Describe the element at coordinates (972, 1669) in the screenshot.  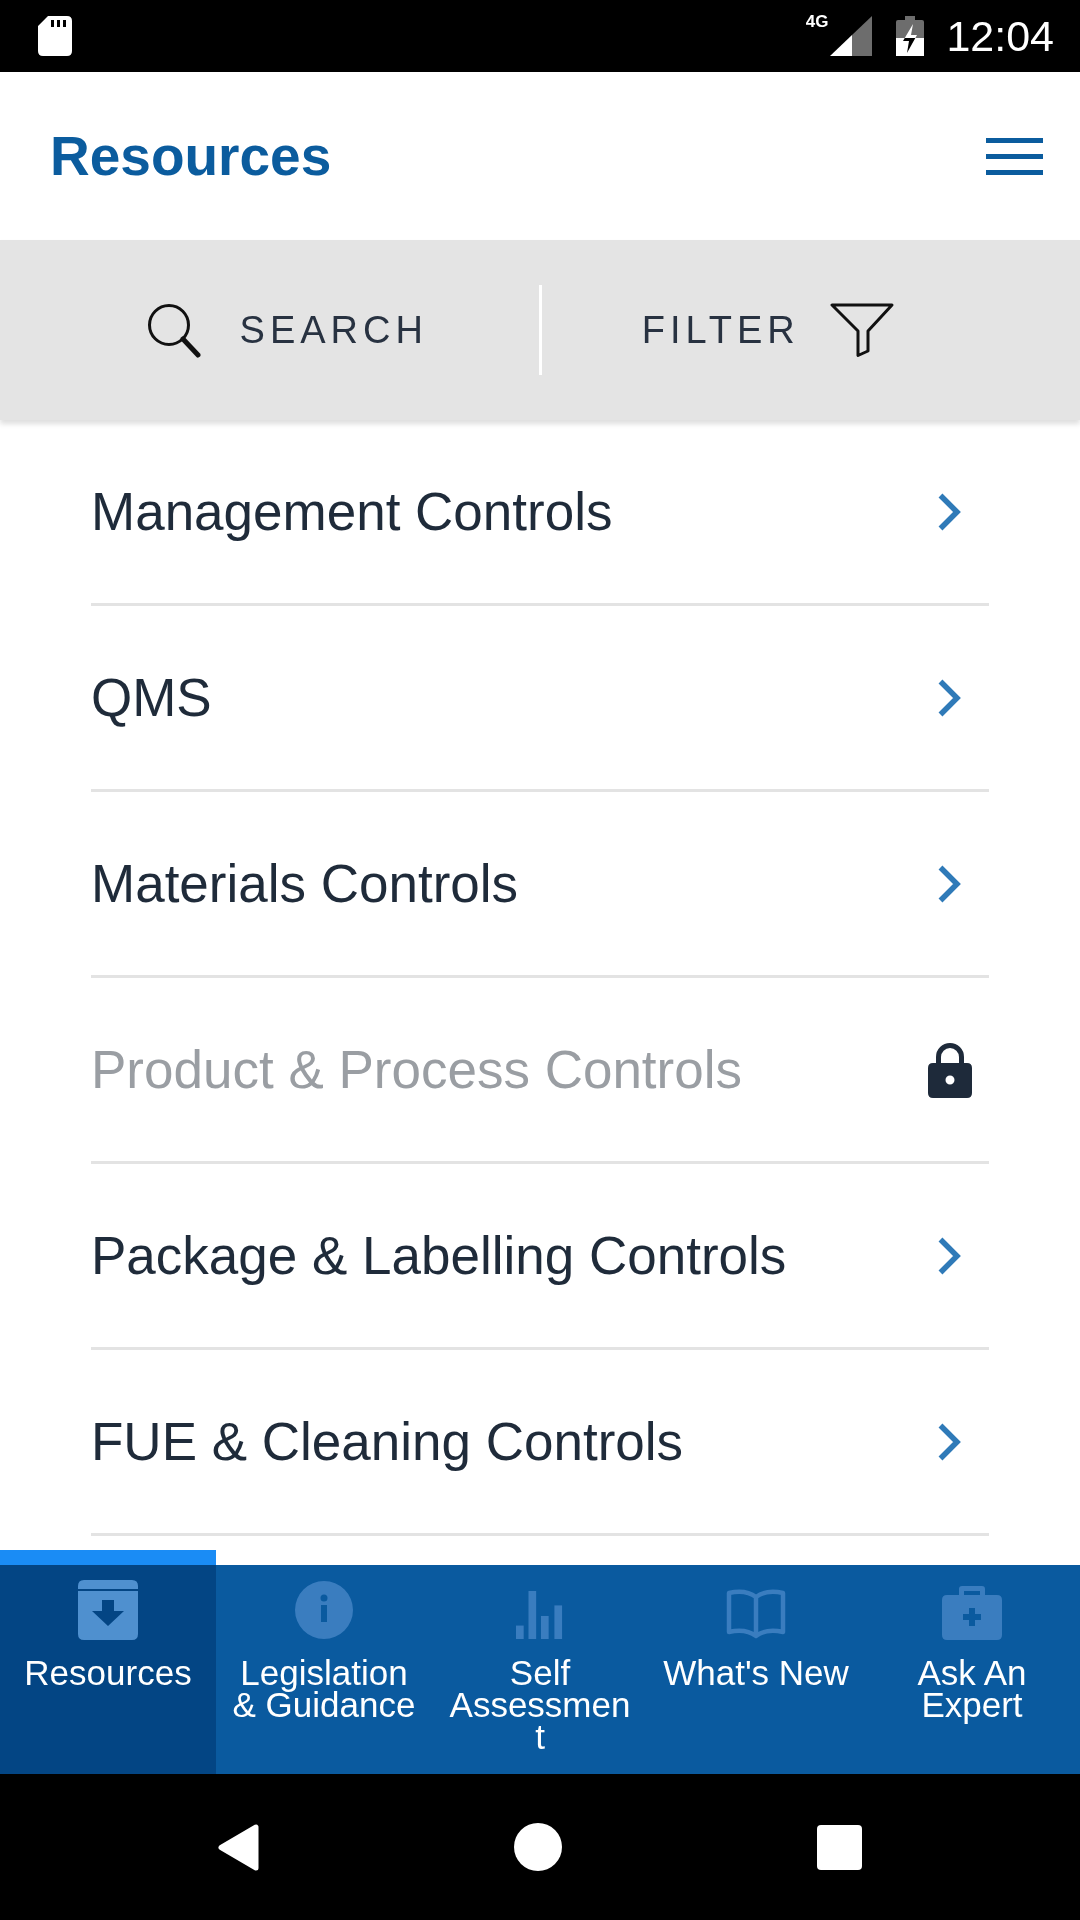
I see `nav-tab: Ask An Expert` at that location.